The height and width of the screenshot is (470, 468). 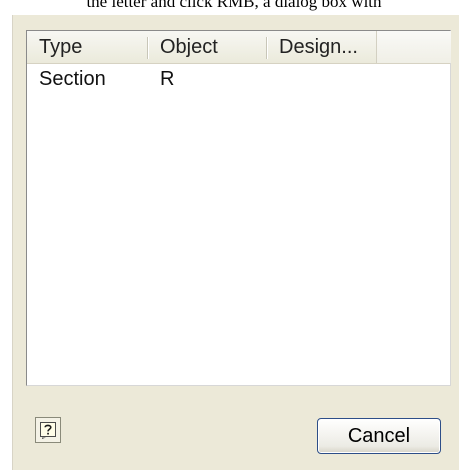 I want to click on cell-type: Section, so click(x=72, y=79).